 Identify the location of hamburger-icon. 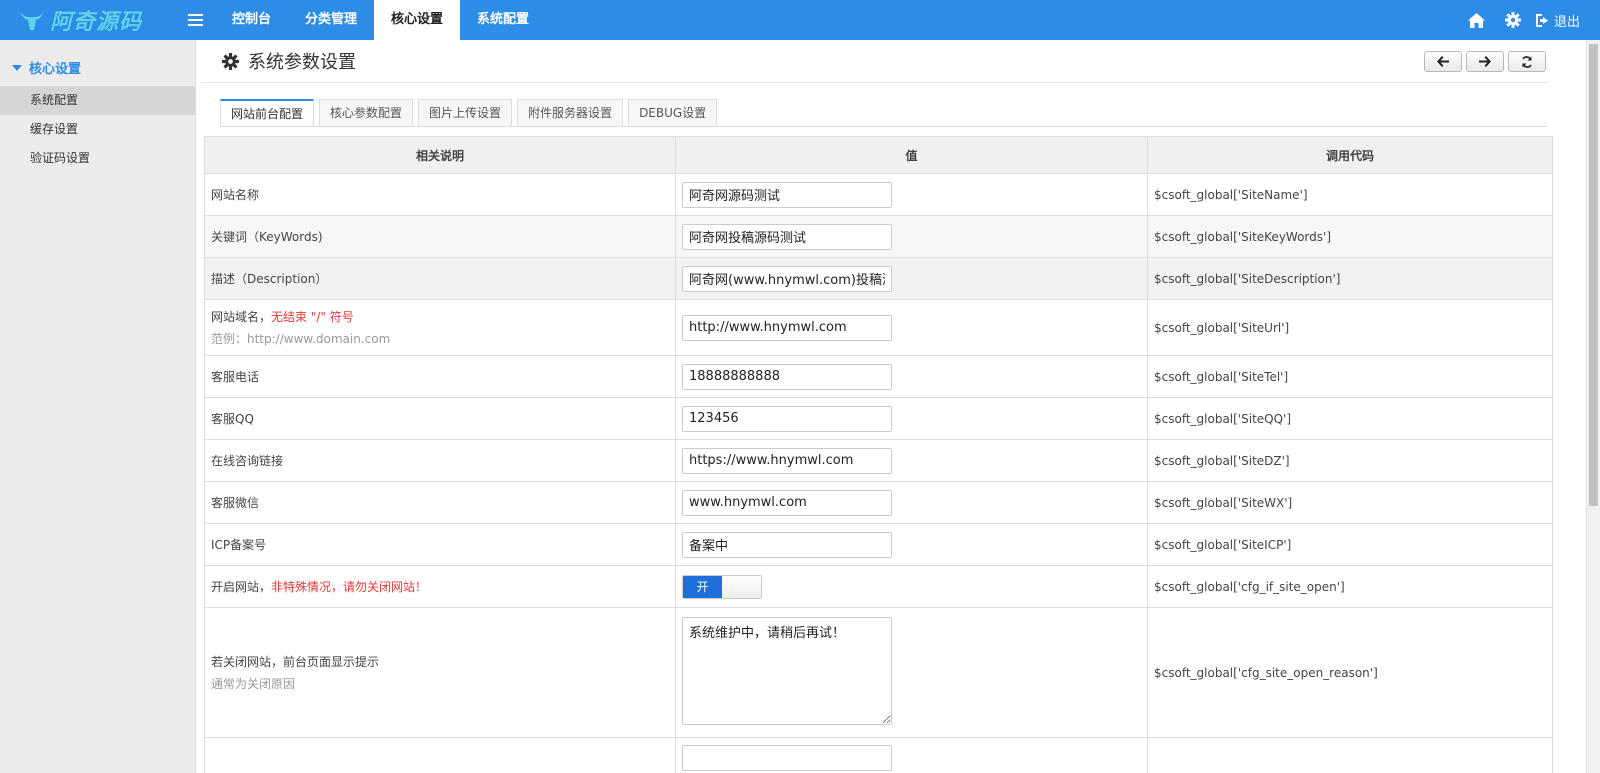
(195, 20).